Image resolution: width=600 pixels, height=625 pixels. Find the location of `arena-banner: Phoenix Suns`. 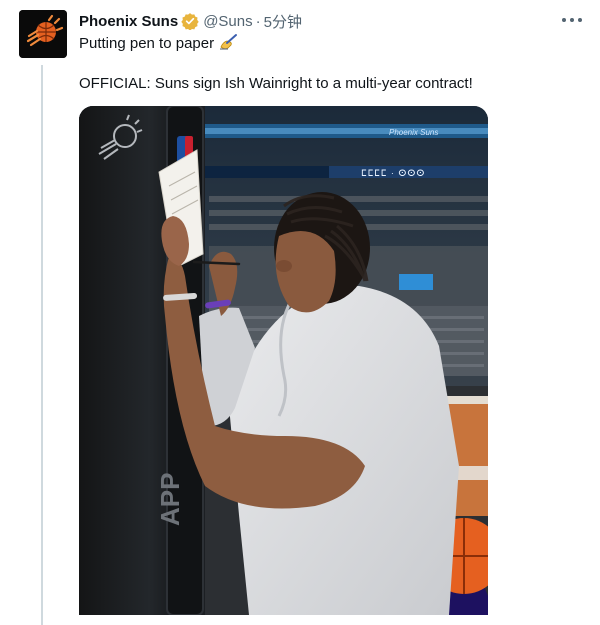

arena-banner: Phoenix Suns is located at coordinates (413, 132).